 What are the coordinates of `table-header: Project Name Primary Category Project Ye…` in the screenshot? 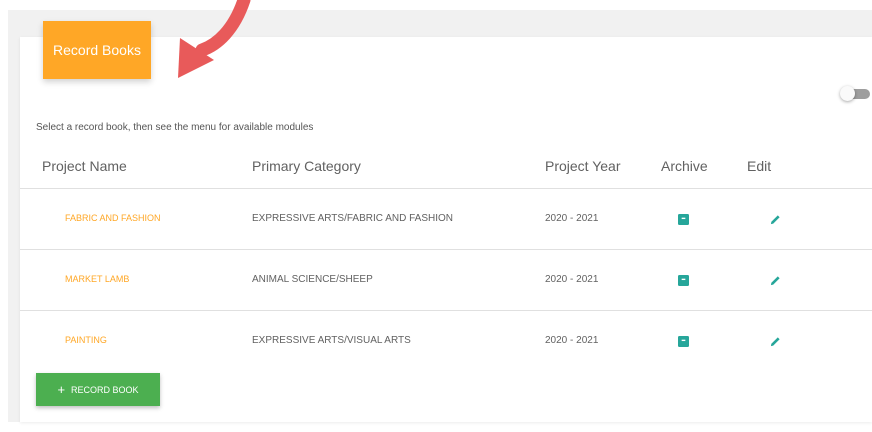 It's located at (446, 167).